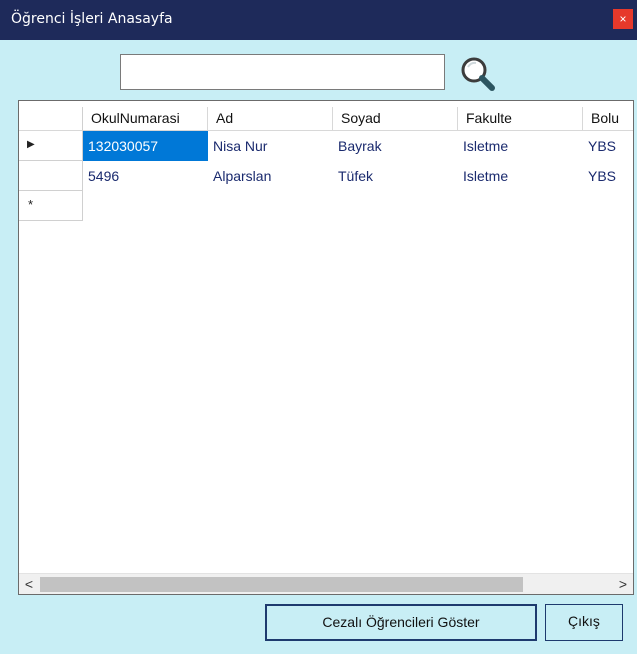  What do you see at coordinates (401, 622) in the screenshot?
I see `show-penalized-students-button: Cezalı Öğrencileri Göster` at bounding box center [401, 622].